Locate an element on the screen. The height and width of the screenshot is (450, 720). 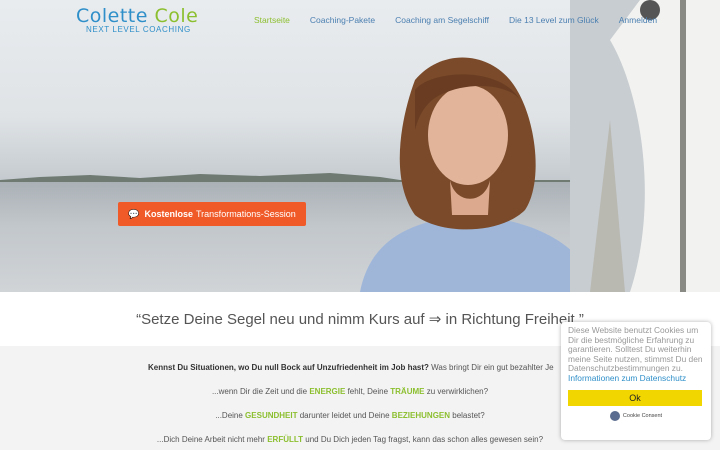
nav-coaching-segelschiff: Coaching am Segelschiff is located at coordinates (442, 20).